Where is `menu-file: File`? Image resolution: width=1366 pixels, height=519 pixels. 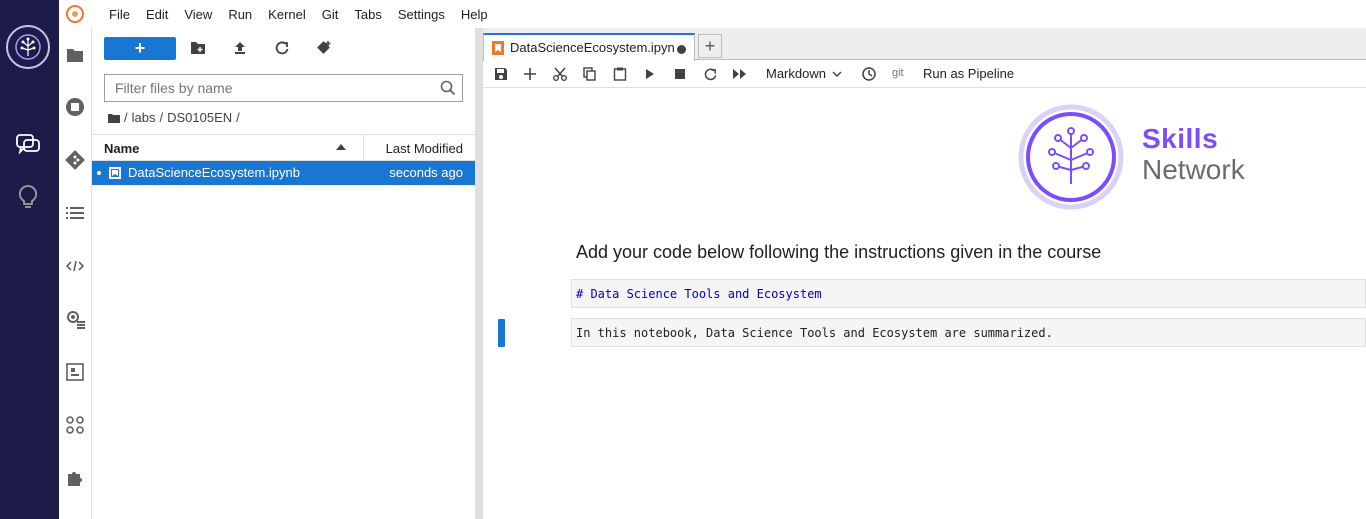 menu-file: File is located at coordinates (119, 14).